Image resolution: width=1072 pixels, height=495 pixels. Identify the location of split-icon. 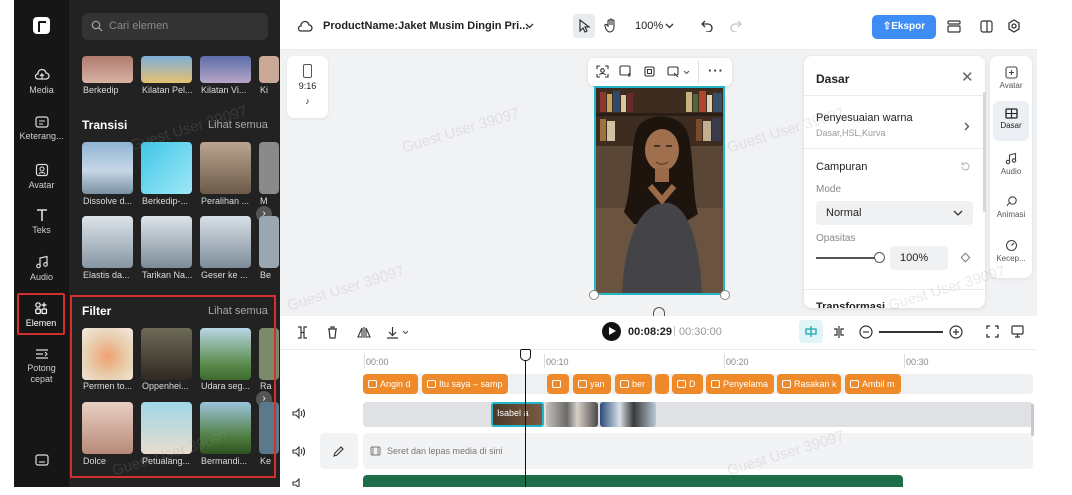
(302, 332).